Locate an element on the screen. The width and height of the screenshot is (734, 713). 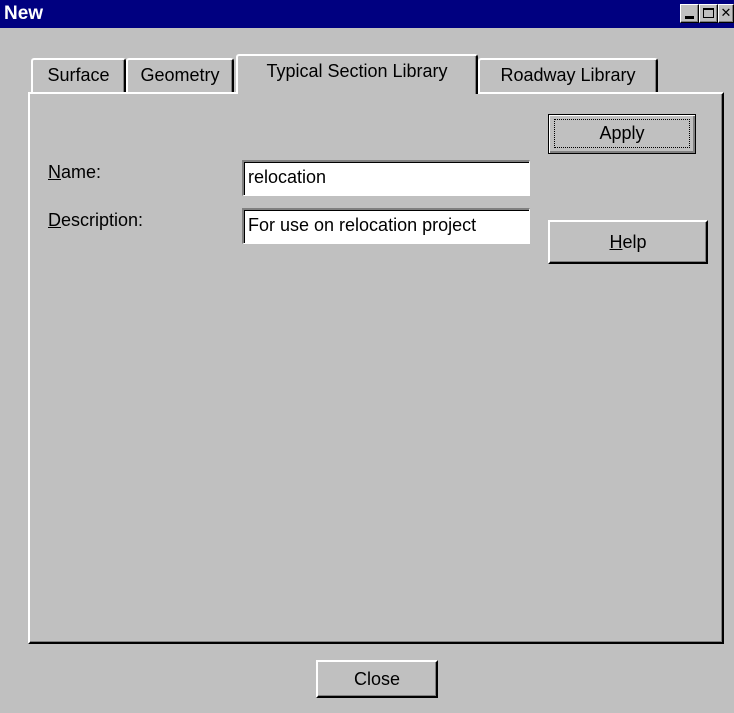
maximize-icon is located at coordinates (708, 13).